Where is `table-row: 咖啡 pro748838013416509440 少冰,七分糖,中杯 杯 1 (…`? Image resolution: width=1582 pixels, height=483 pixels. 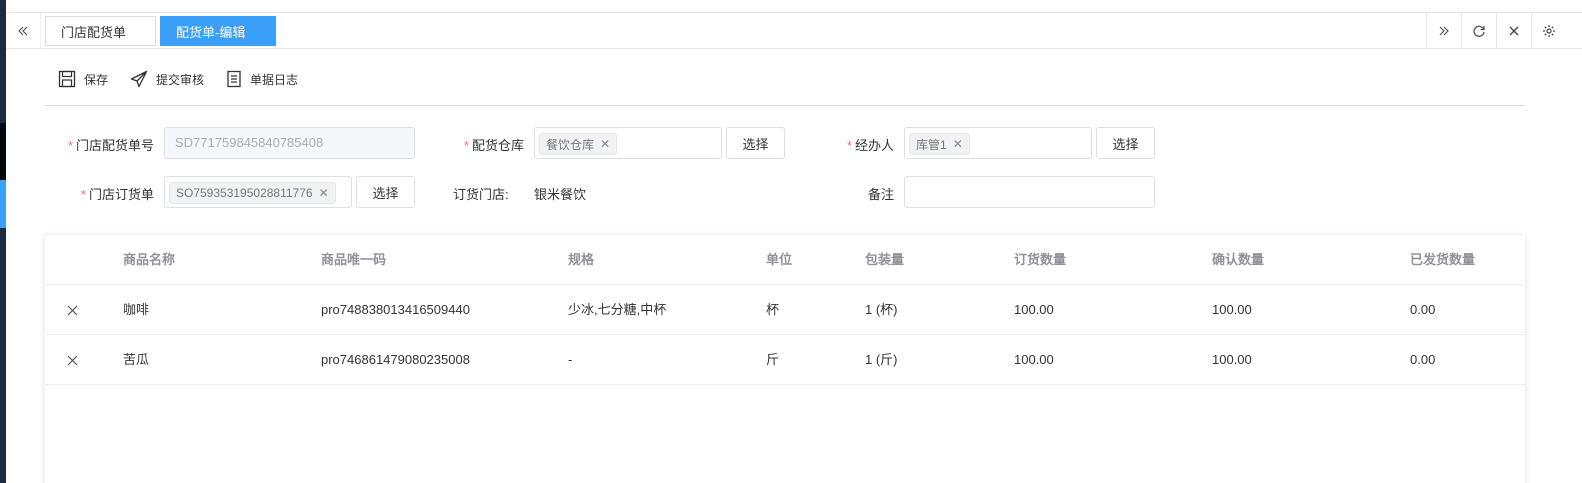
table-row: 咖啡 pro748838013416509440 少冰,七分糖,中杯 杯 1 (… is located at coordinates (785, 310).